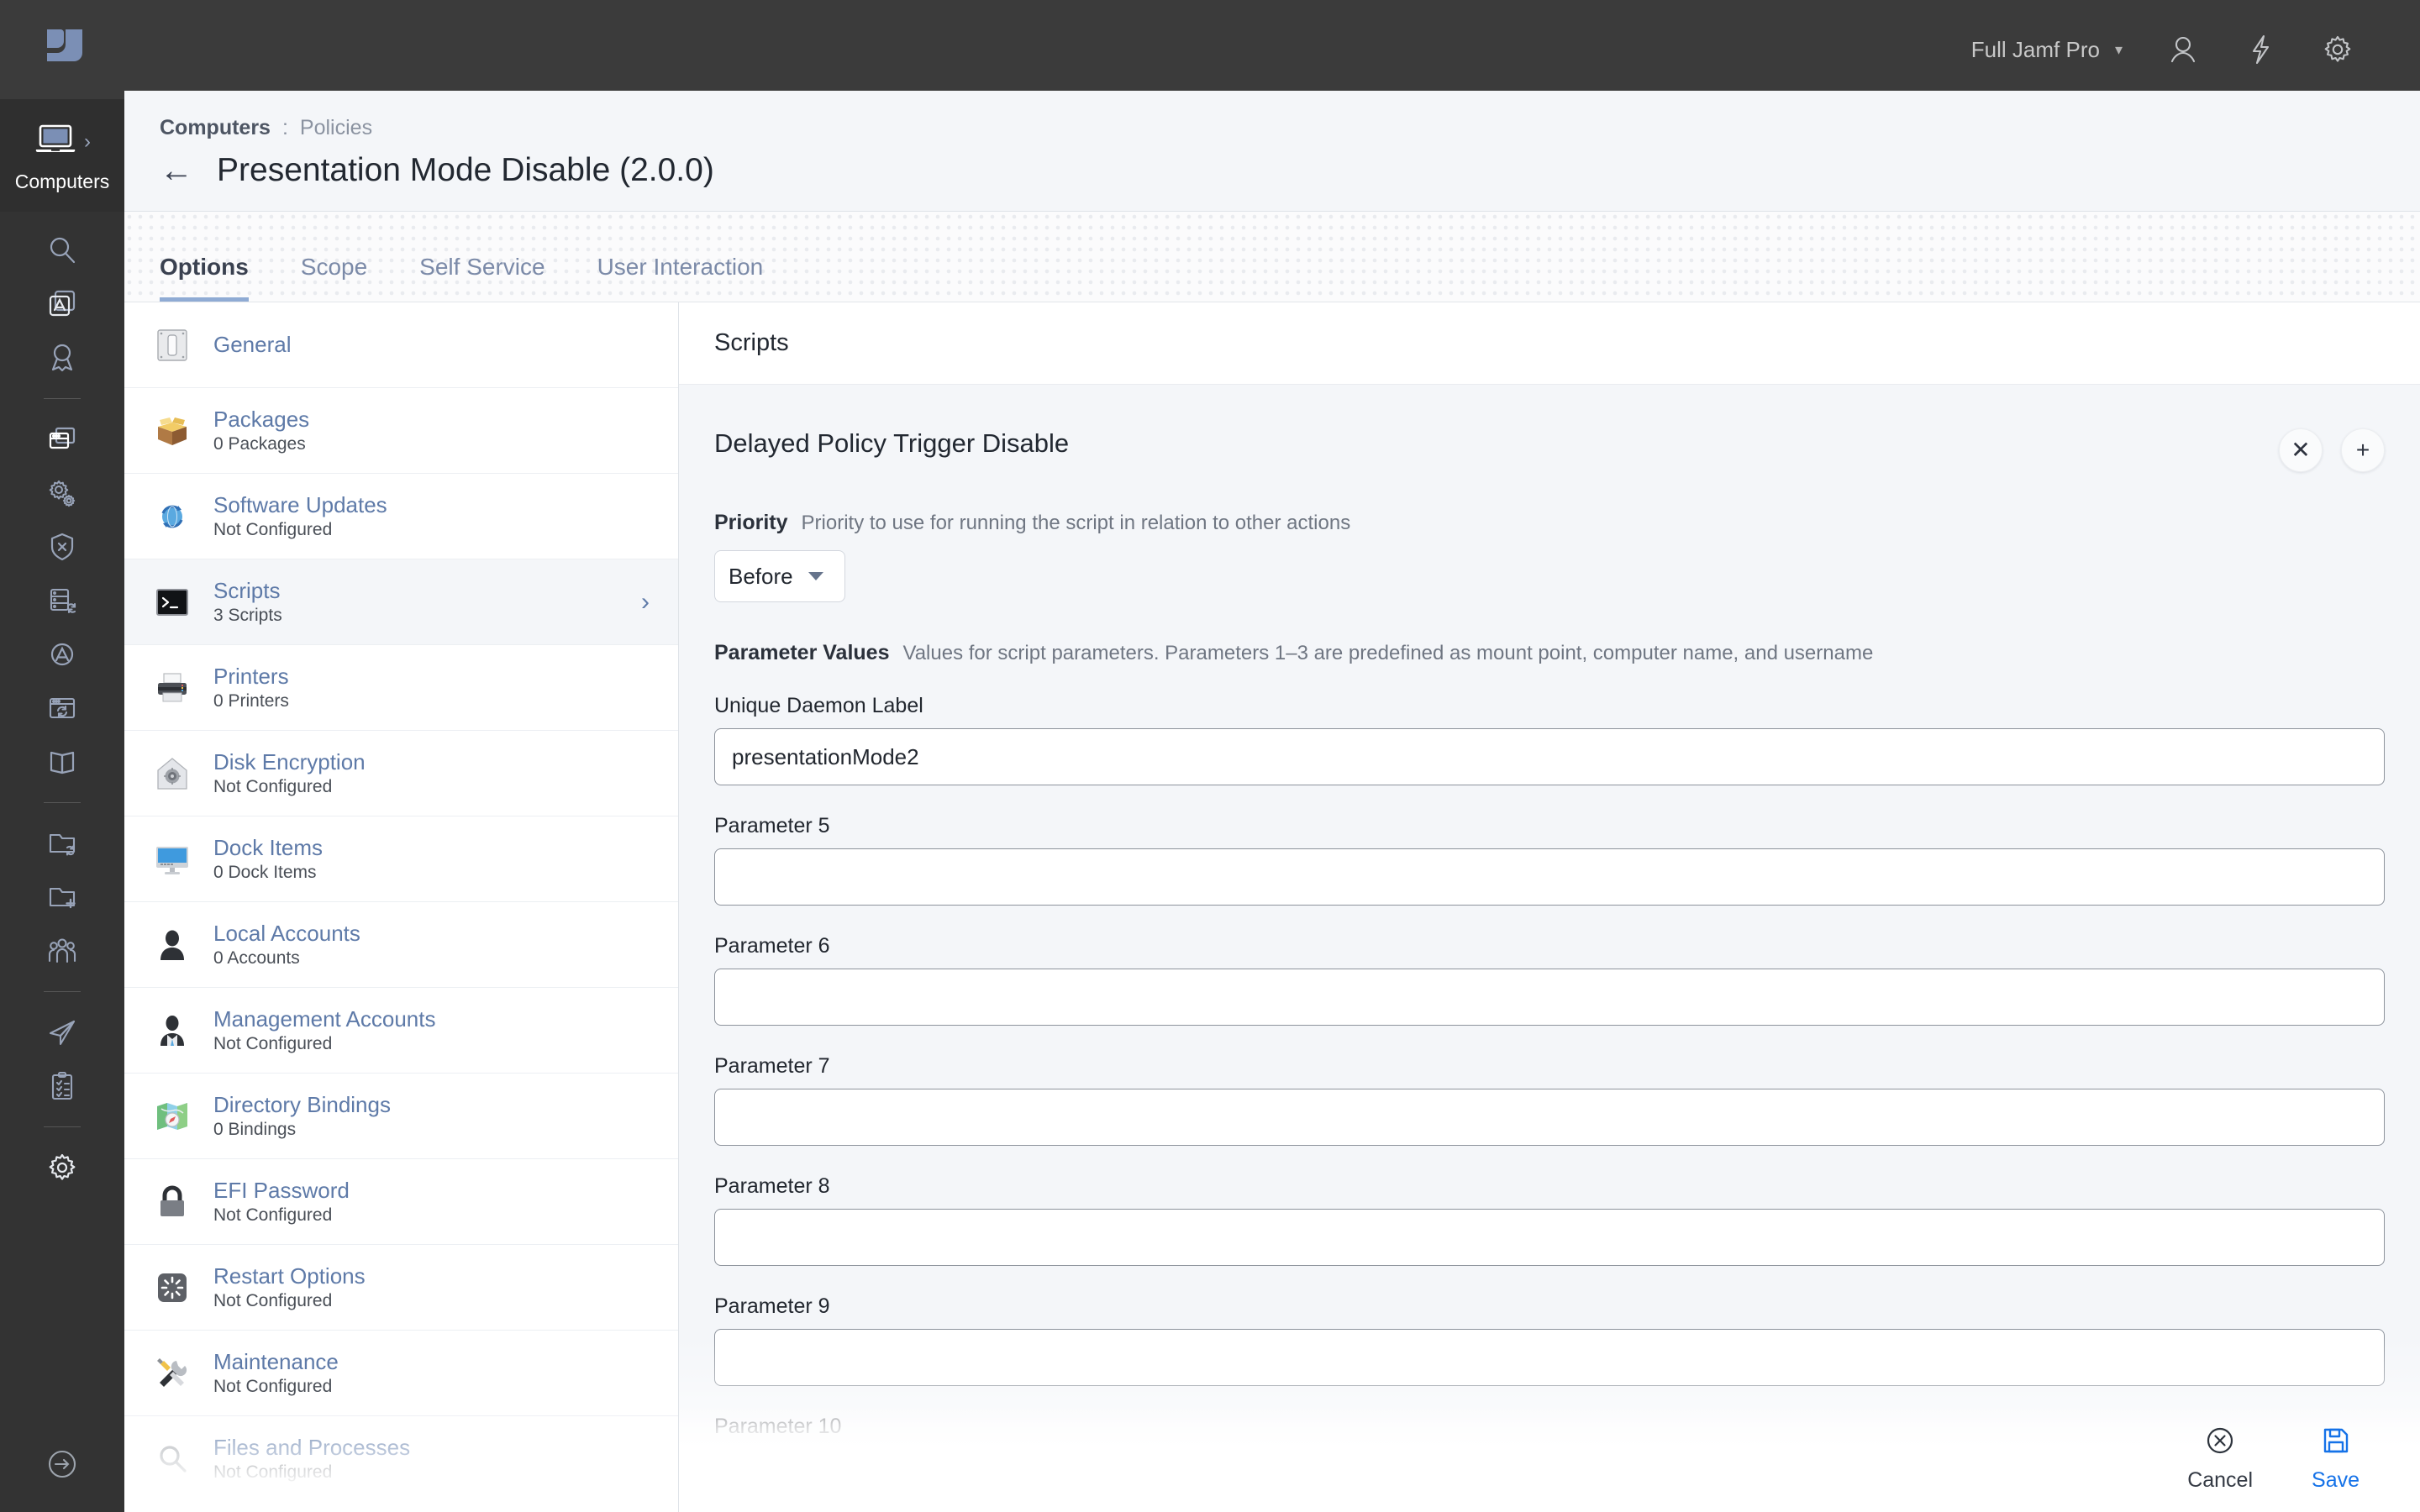  Describe the element at coordinates (2183, 49) in the screenshot. I see `user-icon` at that location.